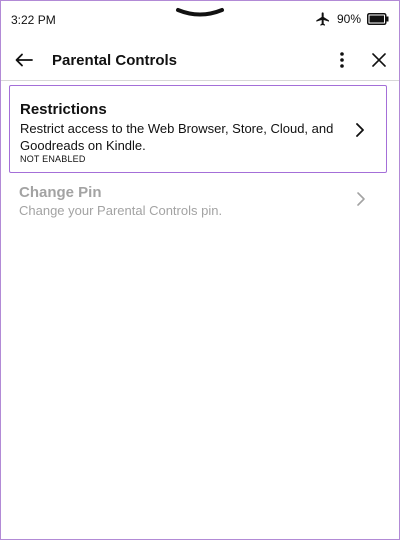 The width and height of the screenshot is (400, 540). What do you see at coordinates (63, 109) in the screenshot?
I see `restrictions-title: Restrictions` at bounding box center [63, 109].